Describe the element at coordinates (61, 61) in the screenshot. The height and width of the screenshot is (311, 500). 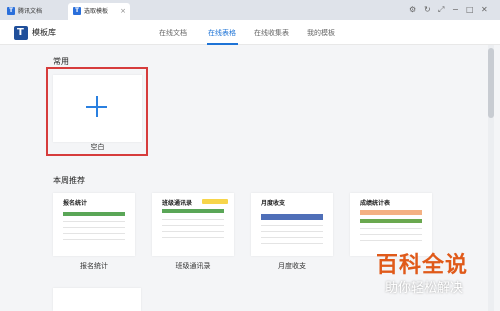
I see `section-title-common: 常用` at that location.